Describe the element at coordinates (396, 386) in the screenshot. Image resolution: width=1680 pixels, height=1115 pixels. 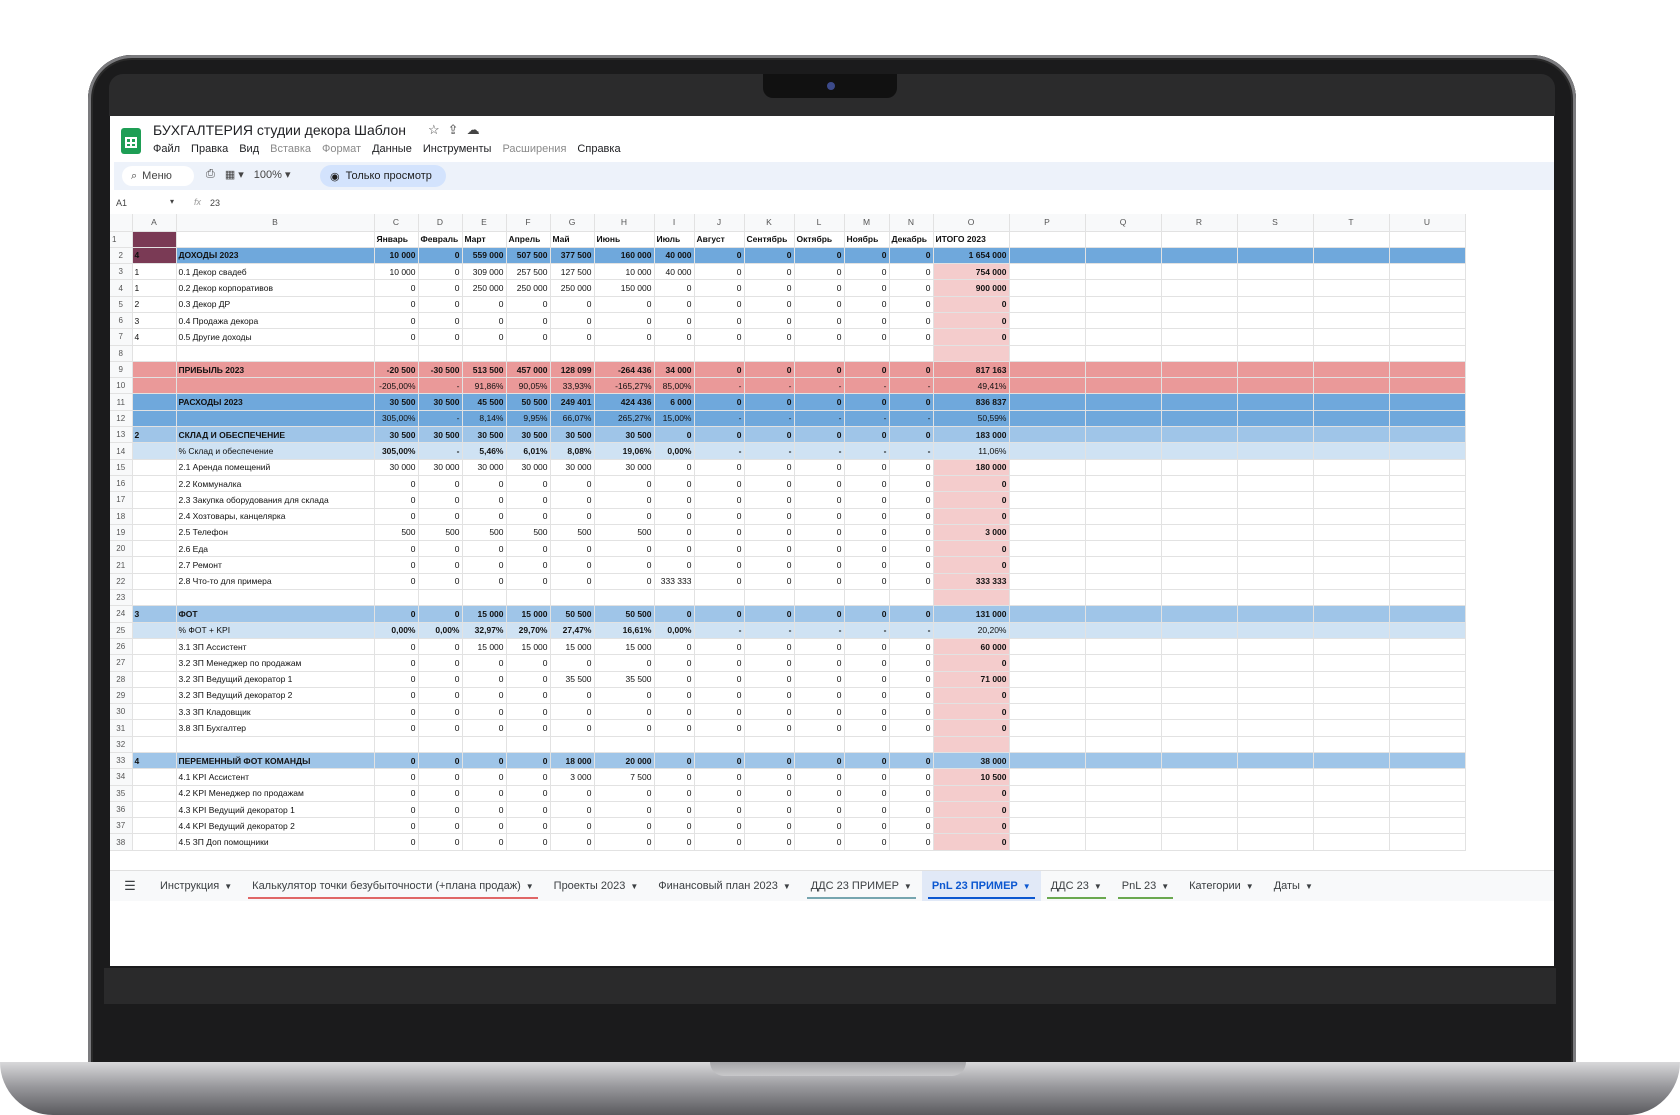
I see `cell-month-value: -205,00%` at that location.